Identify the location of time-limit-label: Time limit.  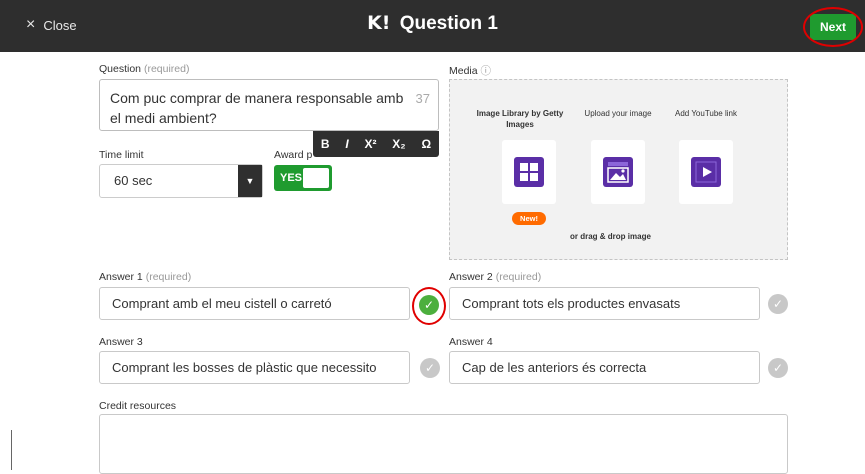
(121, 155).